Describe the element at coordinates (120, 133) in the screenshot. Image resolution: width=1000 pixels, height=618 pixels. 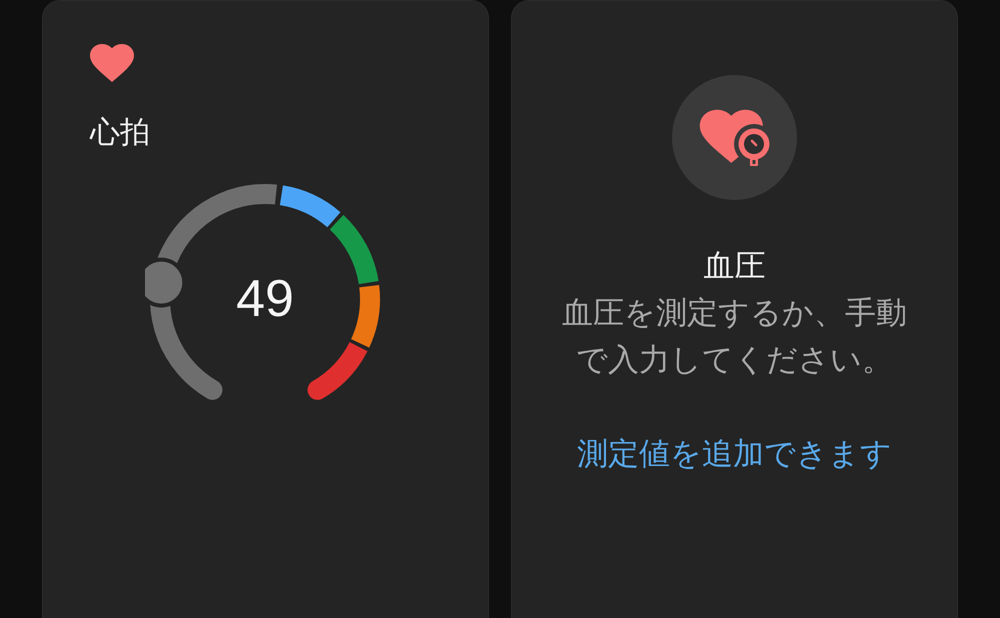
I see `card-title: 心拍` at that location.